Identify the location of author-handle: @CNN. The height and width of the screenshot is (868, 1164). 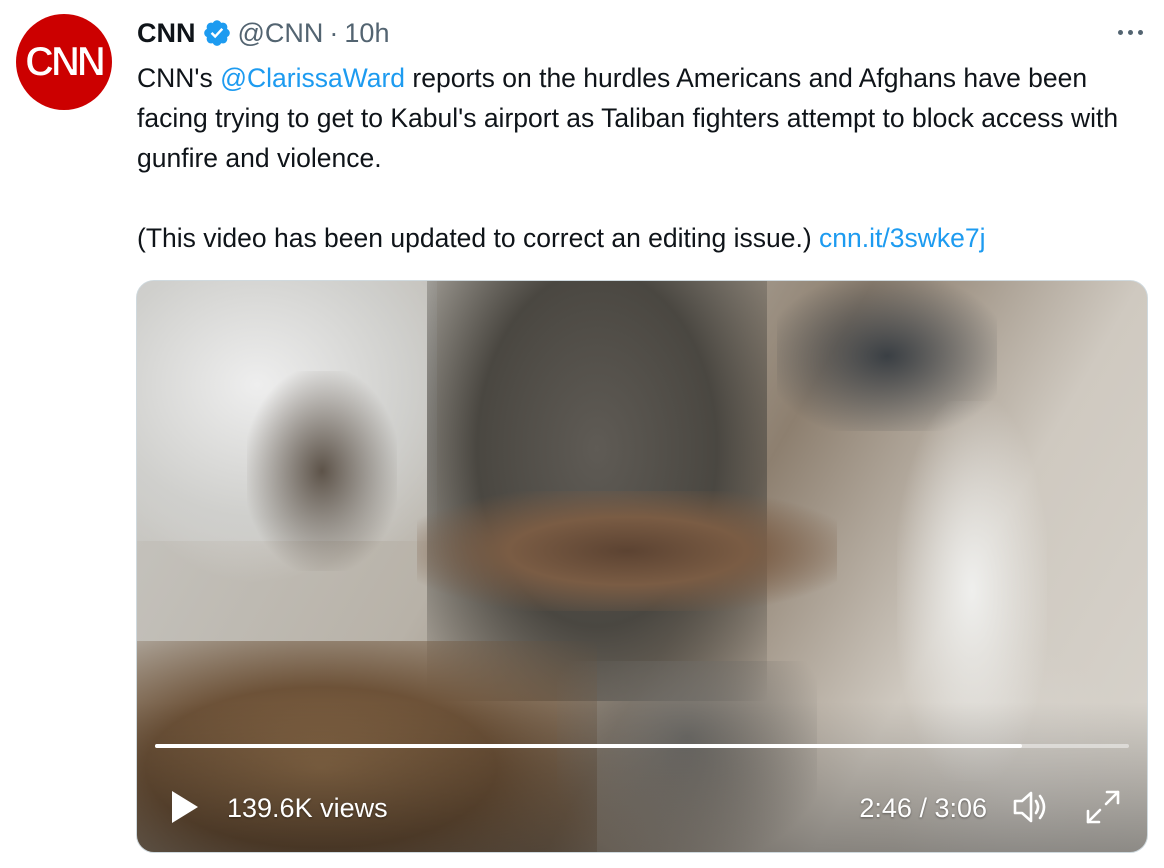
(281, 33).